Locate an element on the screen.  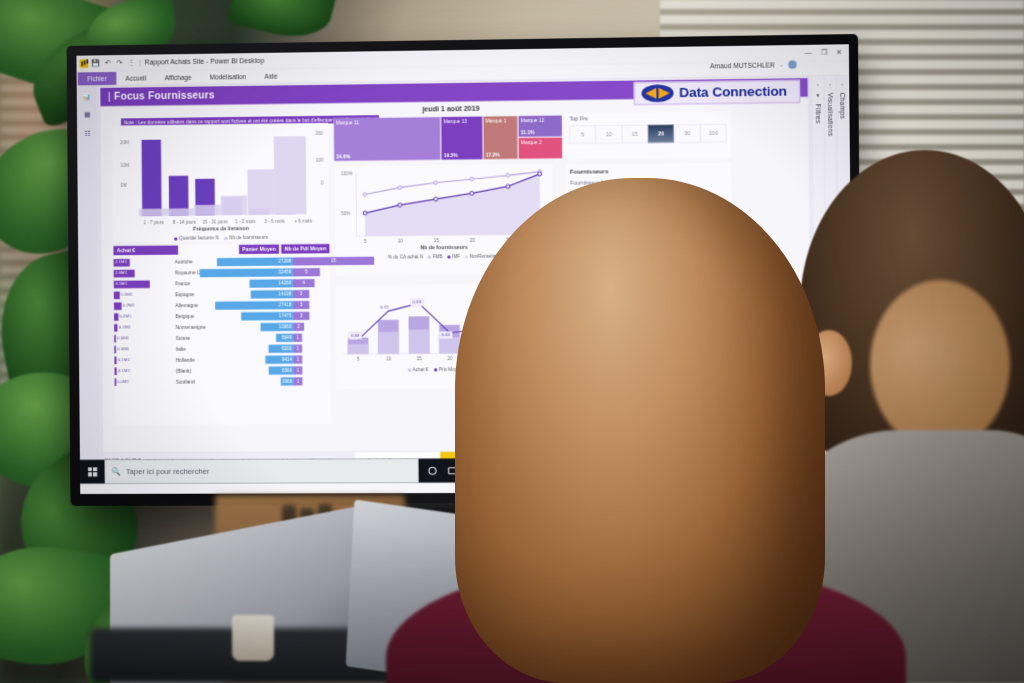
country-name: (Blank) is located at coordinates (183, 371).